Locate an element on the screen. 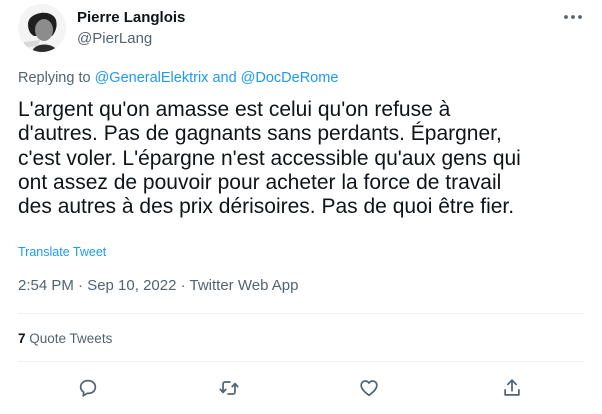  retweet-icon is located at coordinates (229, 388).